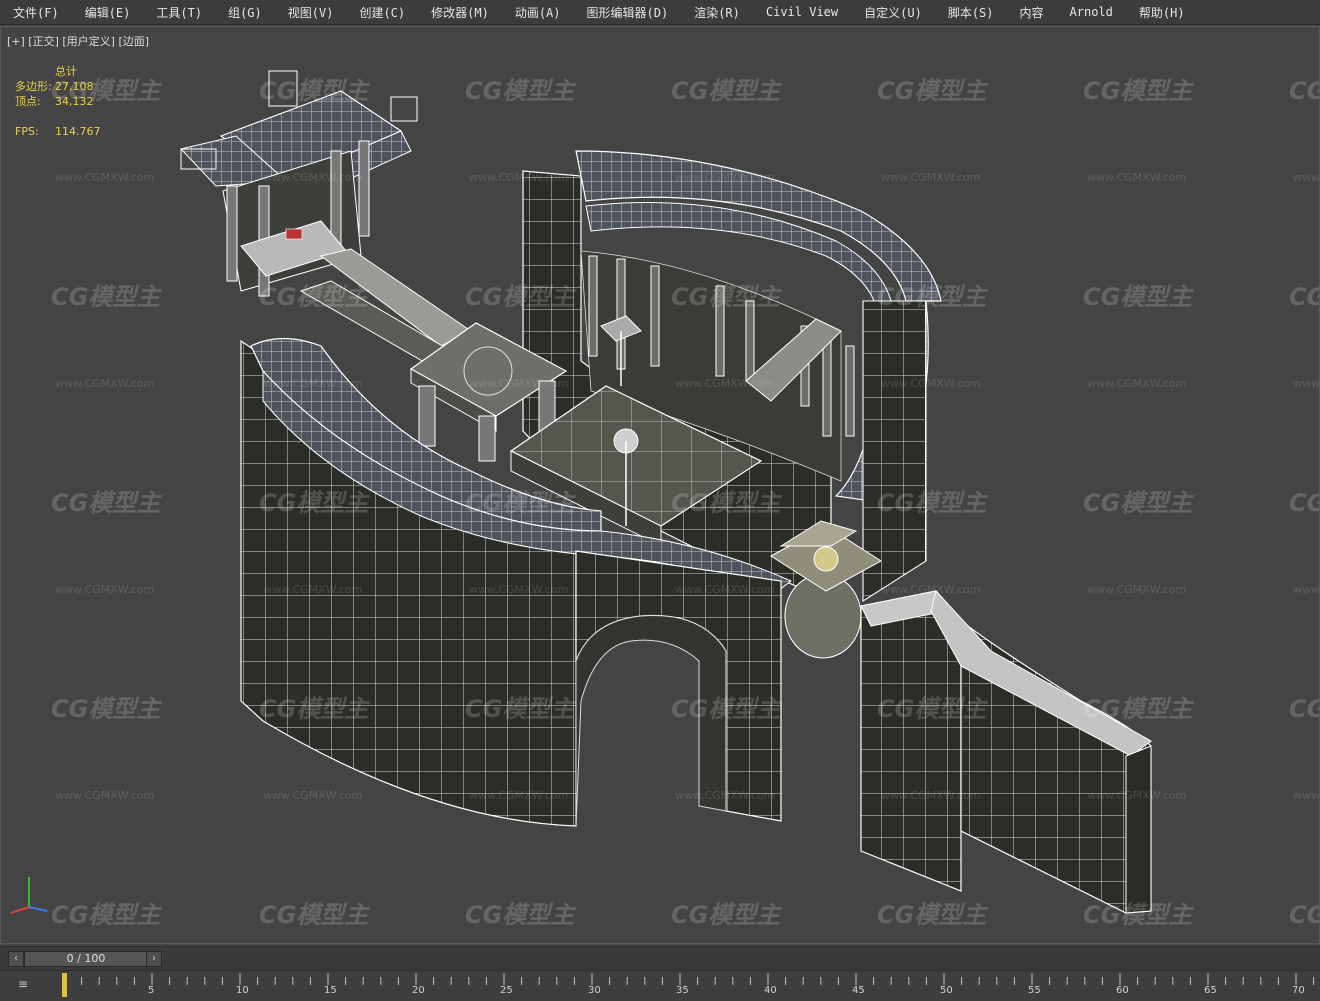 The image size is (1320, 1001). What do you see at coordinates (628, 12) in the screenshot?
I see `menu-item-8: 图形编辑器(D)` at bounding box center [628, 12].